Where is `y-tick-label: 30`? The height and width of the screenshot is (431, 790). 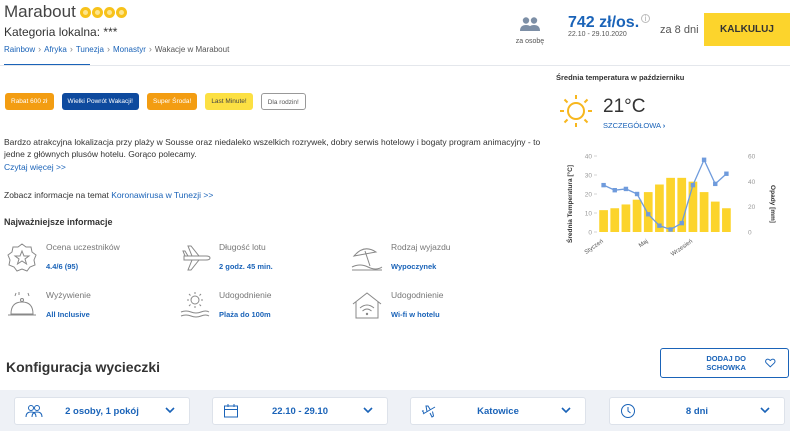 y-tick-label: 30 is located at coordinates (589, 176).